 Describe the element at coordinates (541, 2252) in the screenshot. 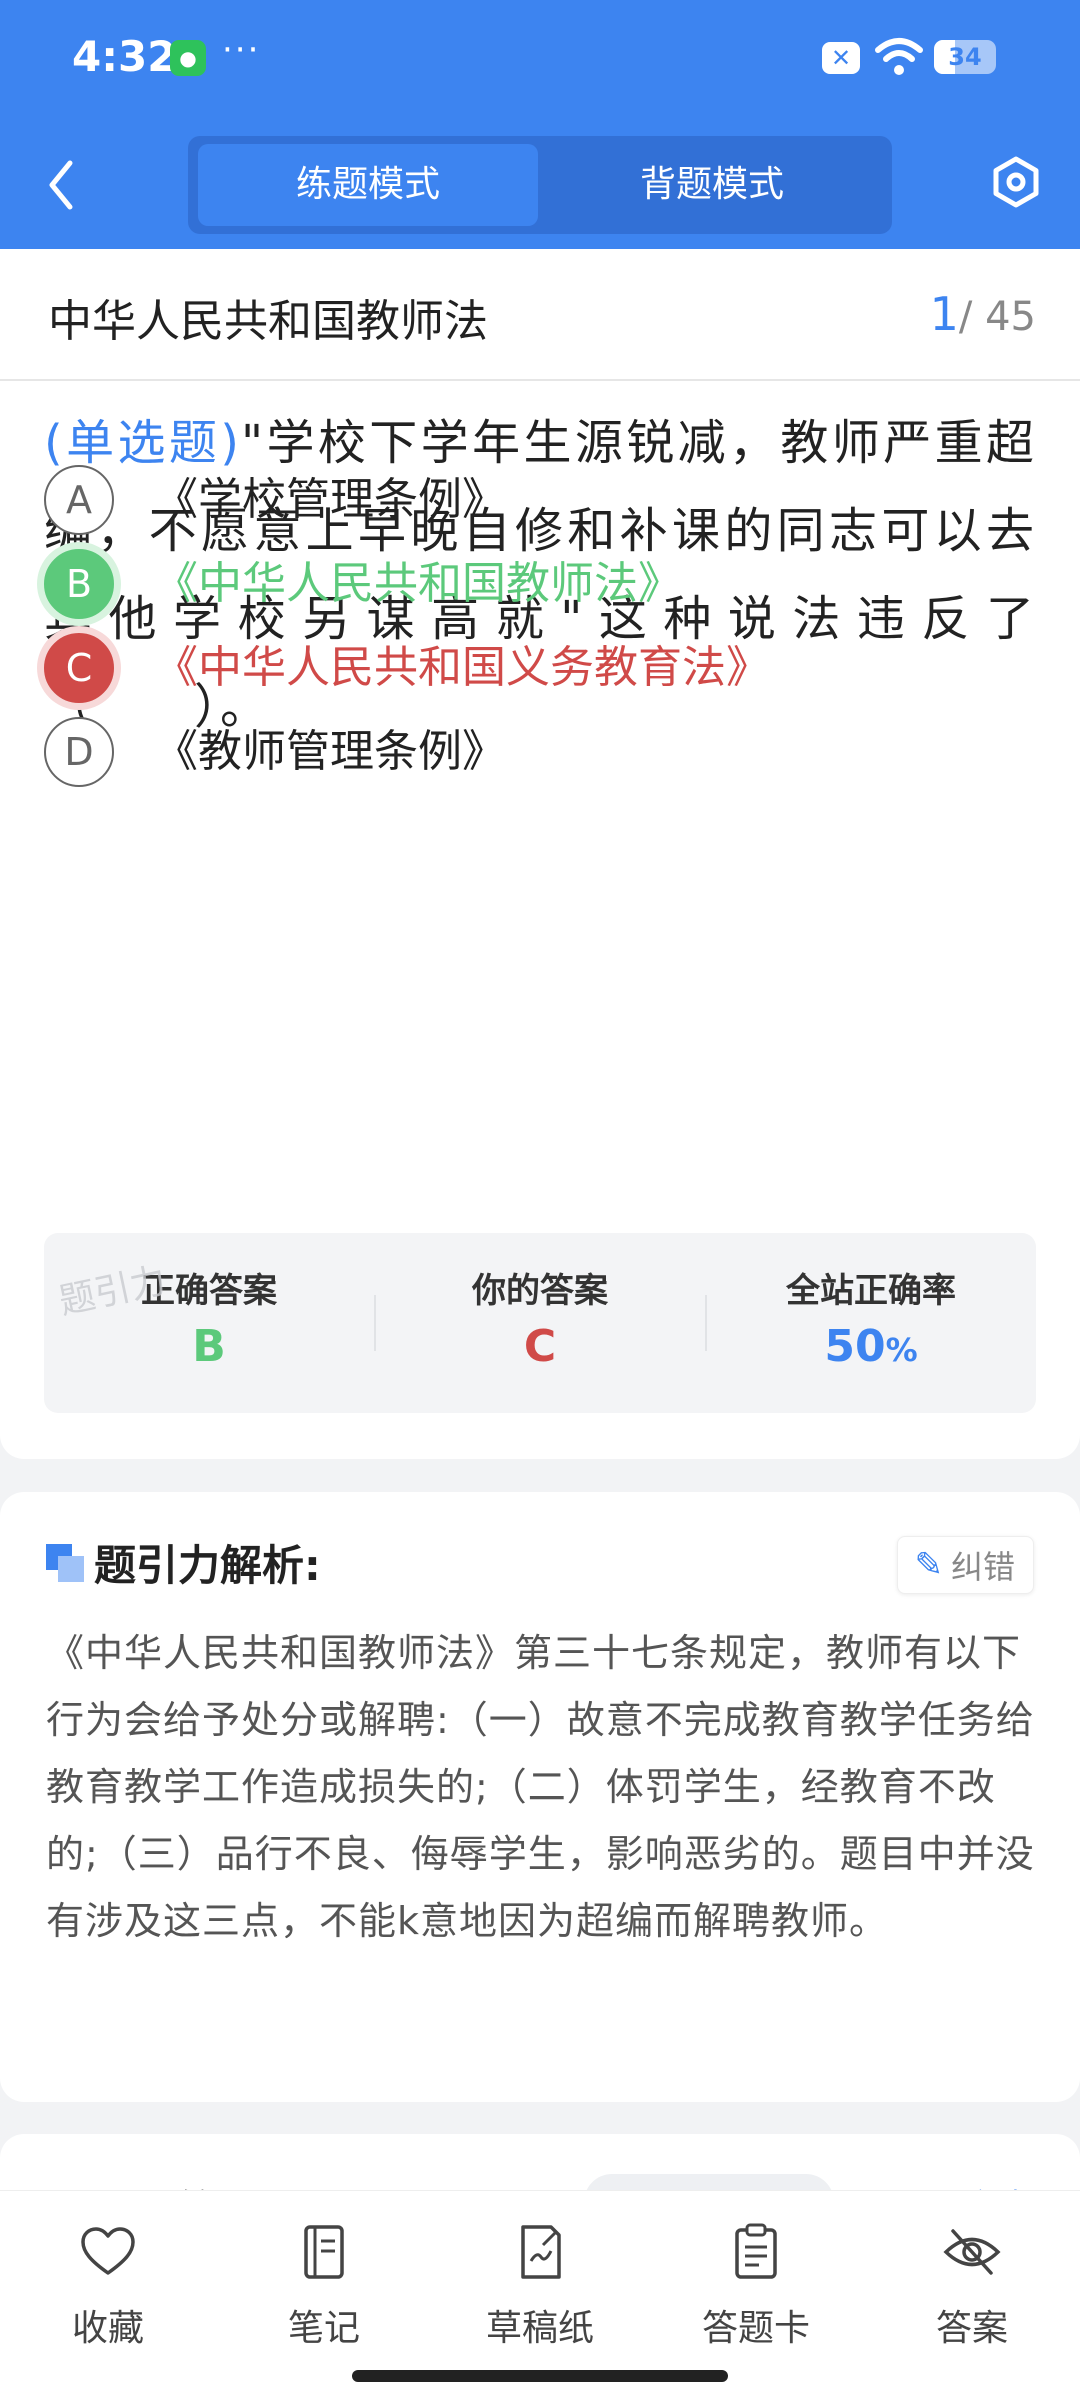

I see `draft-paper-icon` at that location.